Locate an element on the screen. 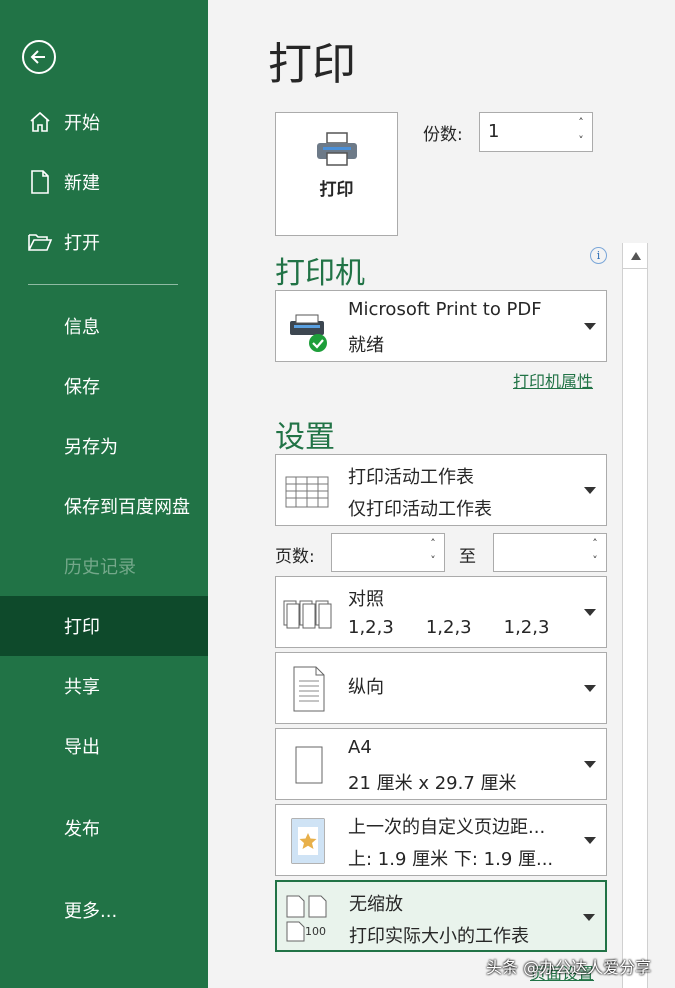  scaling-title: 无缩放 is located at coordinates (376, 904).